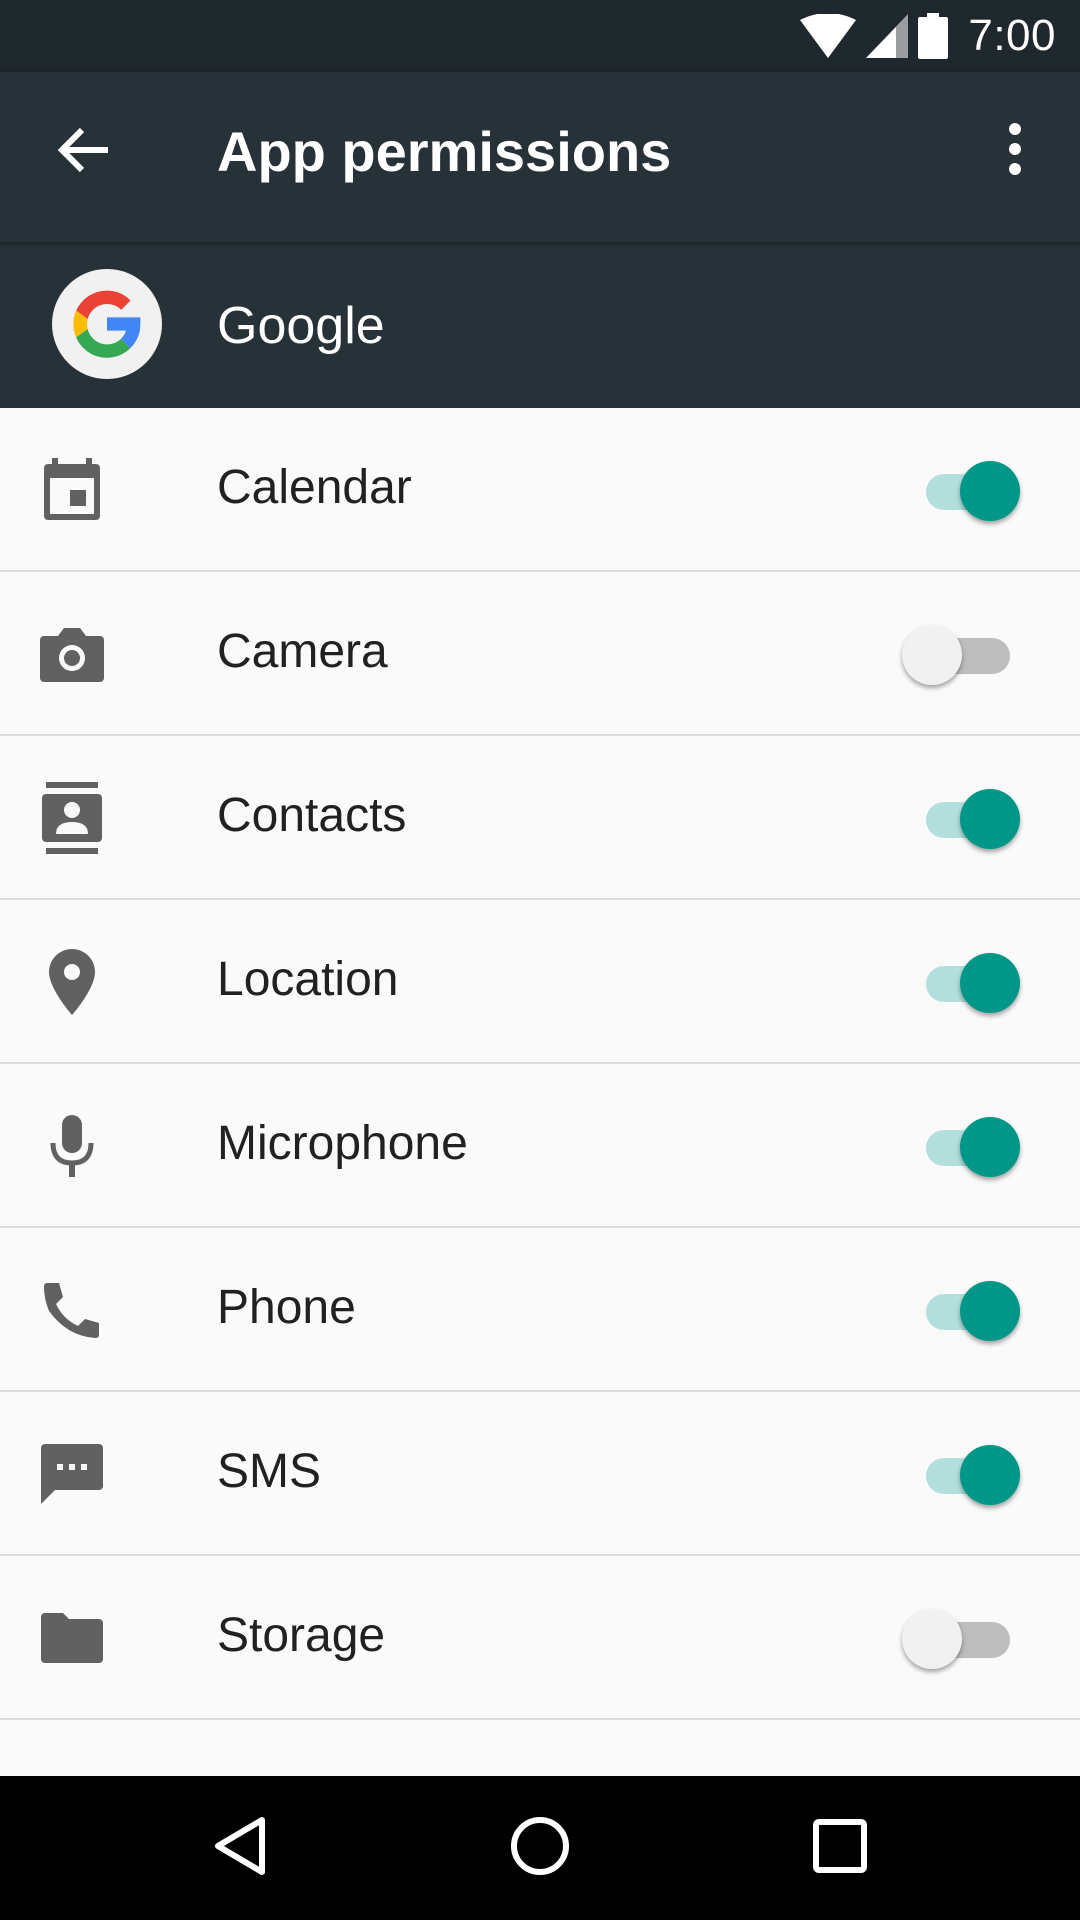  I want to click on app-name: Google, so click(301, 326).